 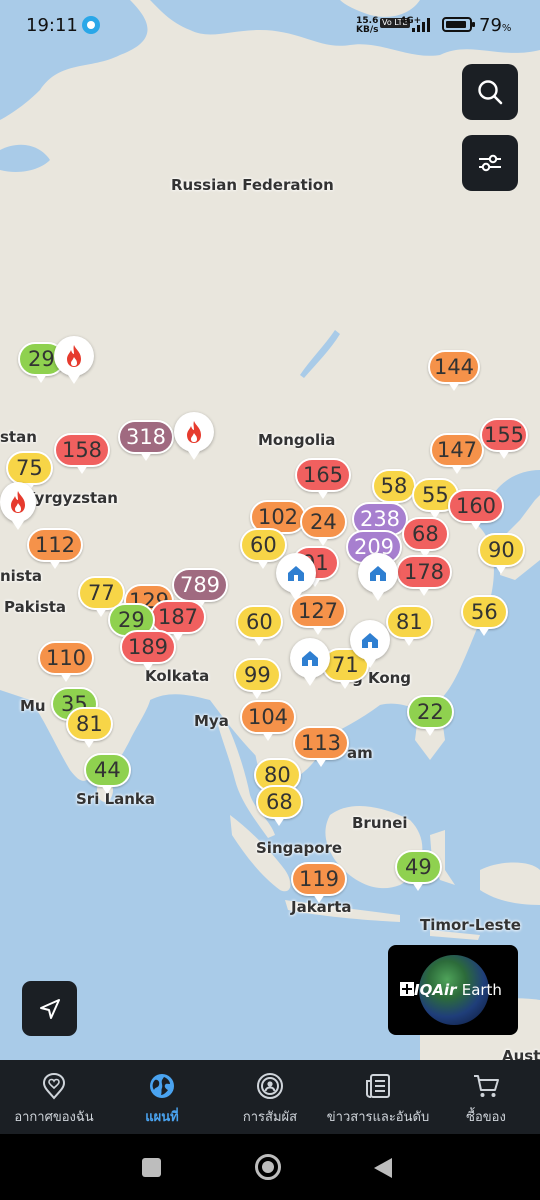 I want to click on label-singapore: Singapore, so click(x=299, y=848).